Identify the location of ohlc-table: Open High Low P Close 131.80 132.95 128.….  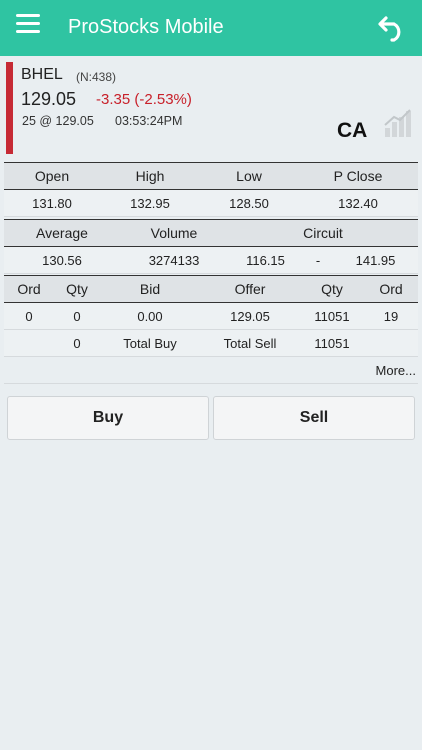
(211, 189).